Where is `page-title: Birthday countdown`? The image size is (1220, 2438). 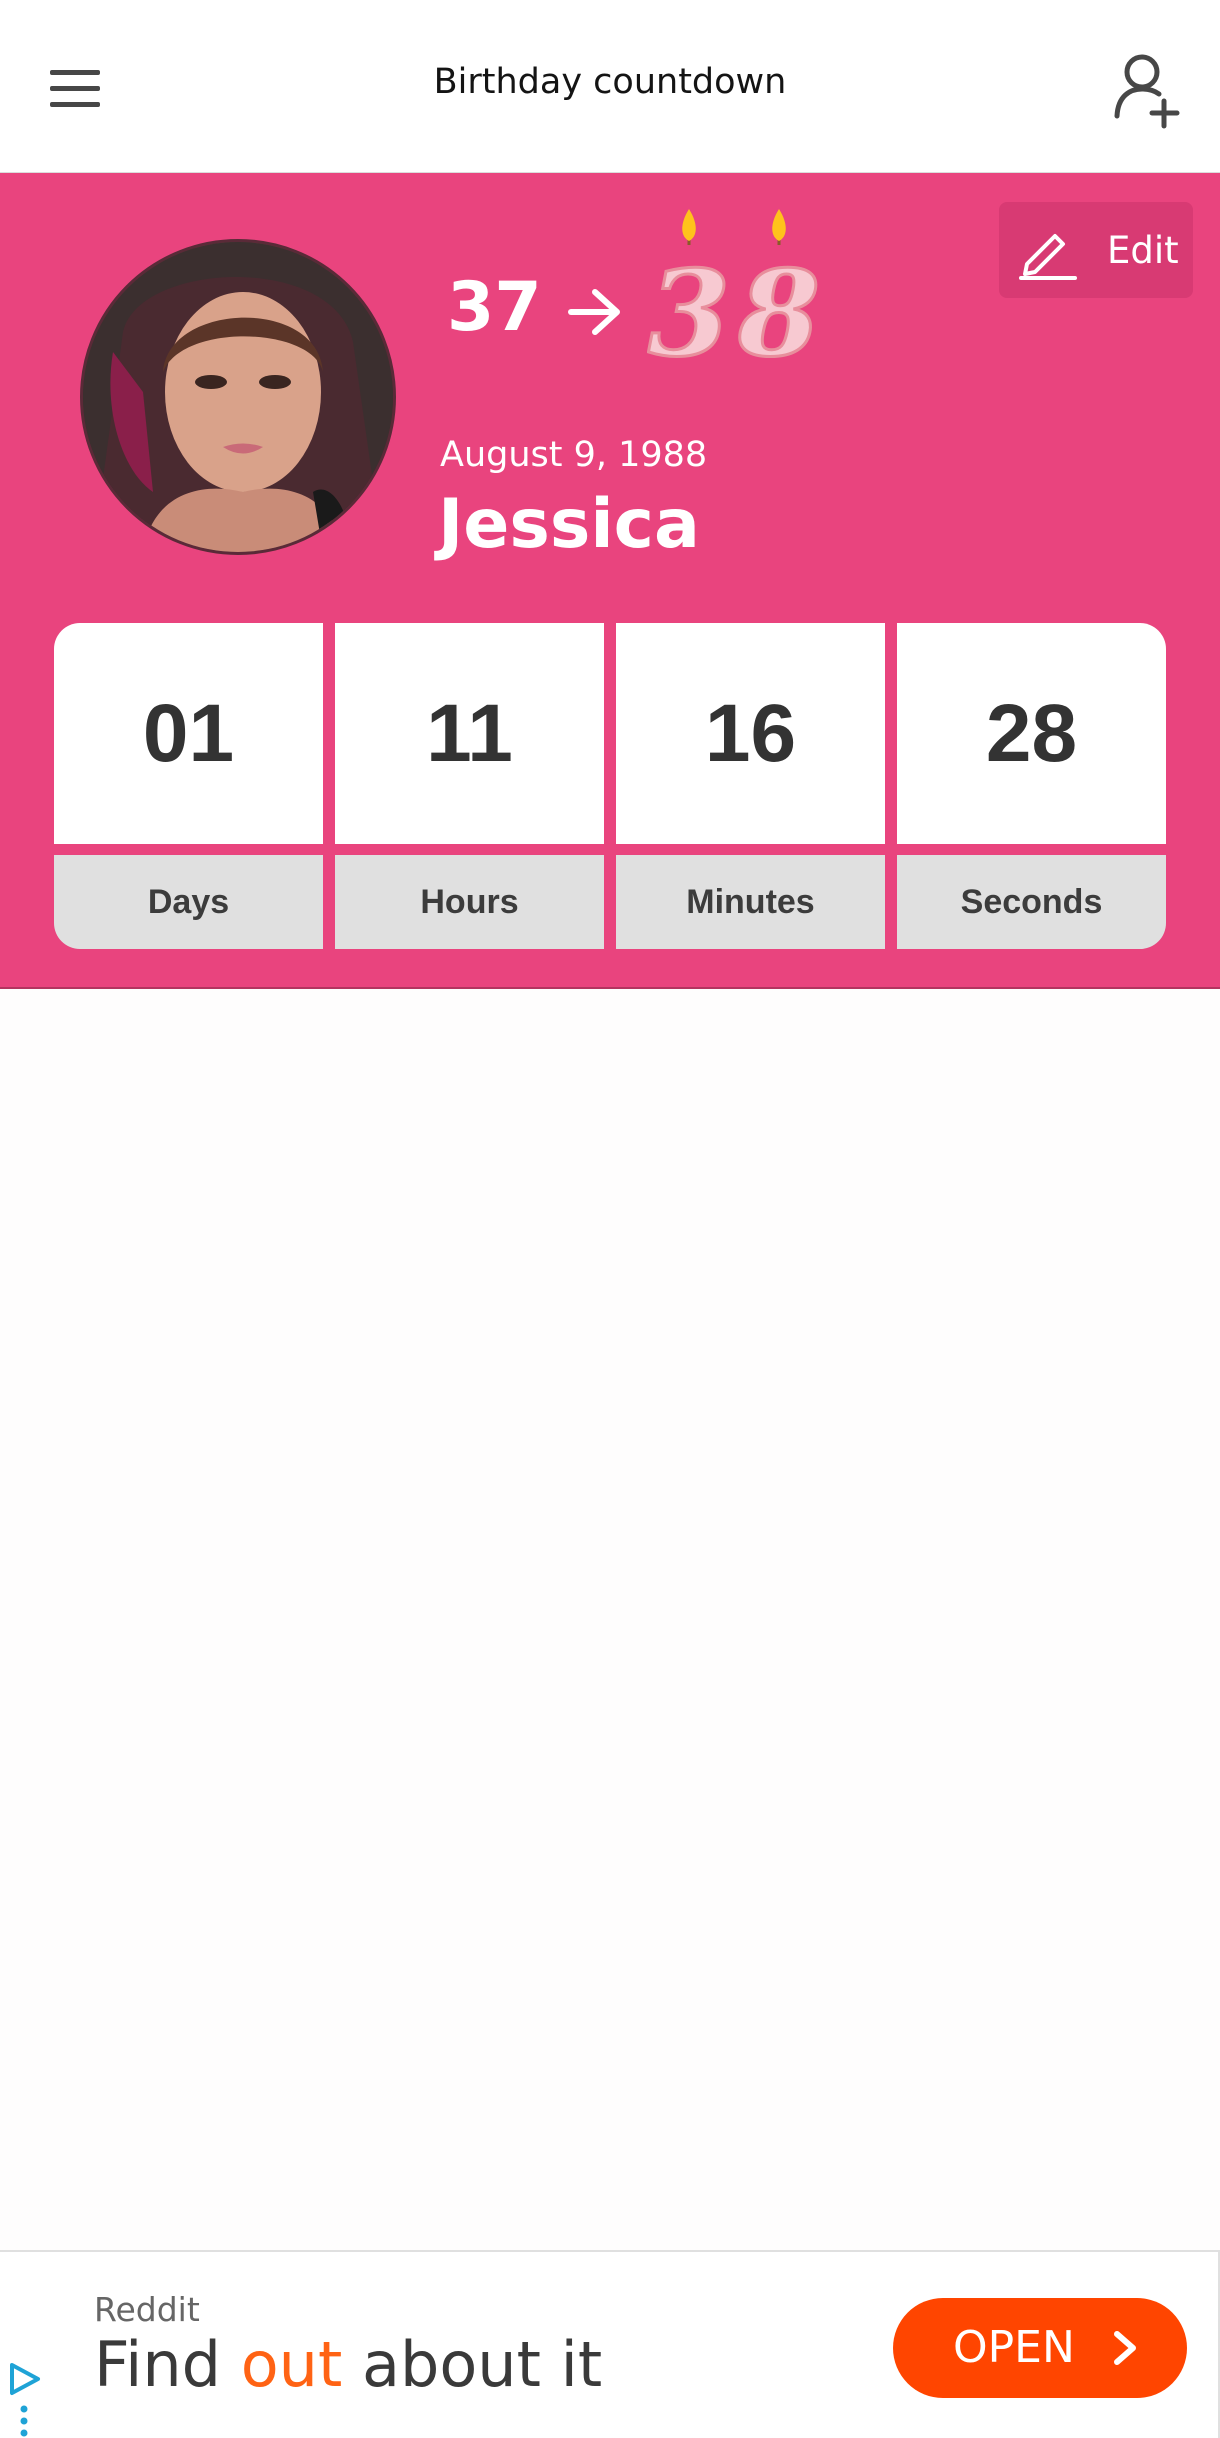 page-title: Birthday countdown is located at coordinates (610, 82).